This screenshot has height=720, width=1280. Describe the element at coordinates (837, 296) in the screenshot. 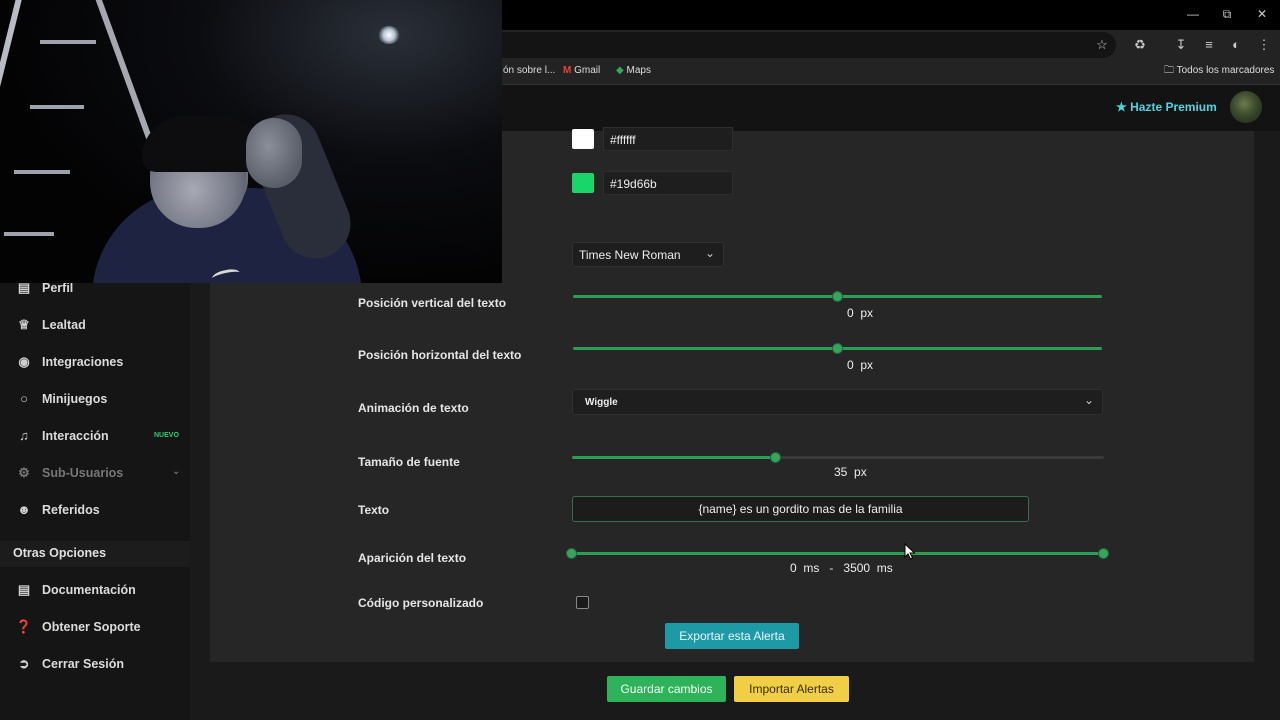

I see `vertical-position-thumb` at that location.